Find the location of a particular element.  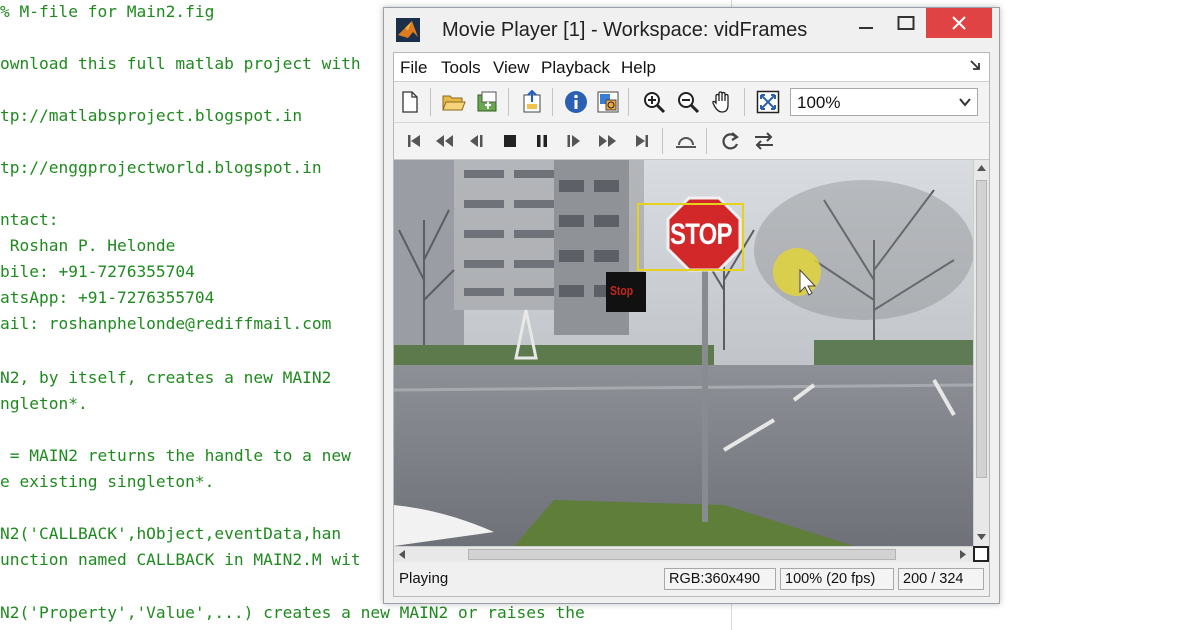

info-icon is located at coordinates (576, 102).